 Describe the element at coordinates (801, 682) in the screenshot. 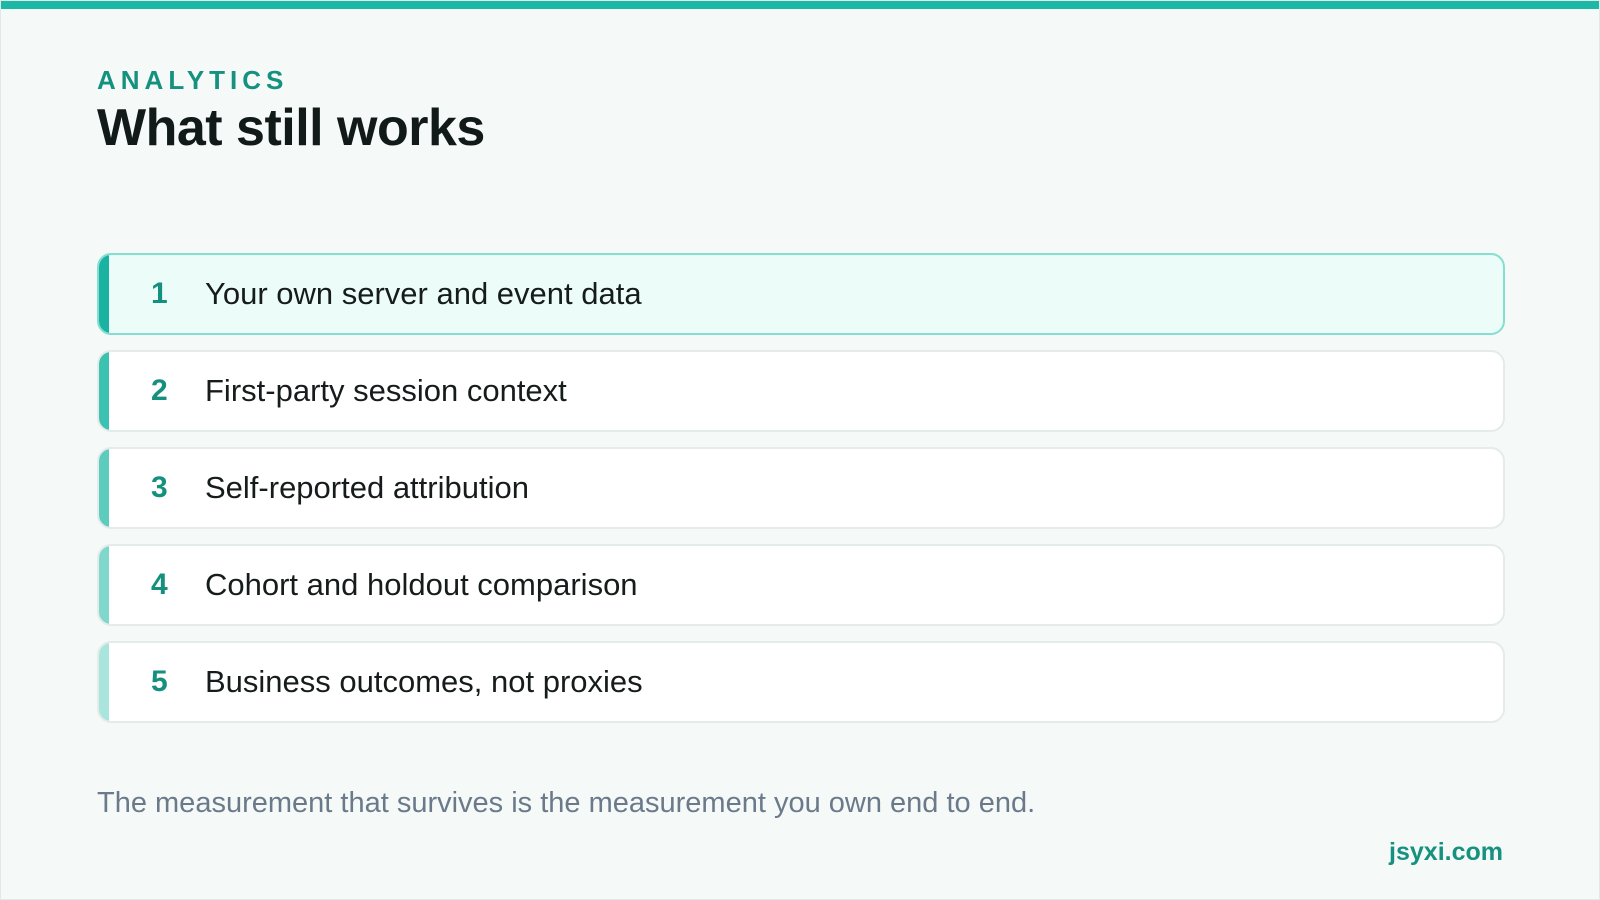

I see `list-item: 5 Business outcomes, not proxies` at that location.